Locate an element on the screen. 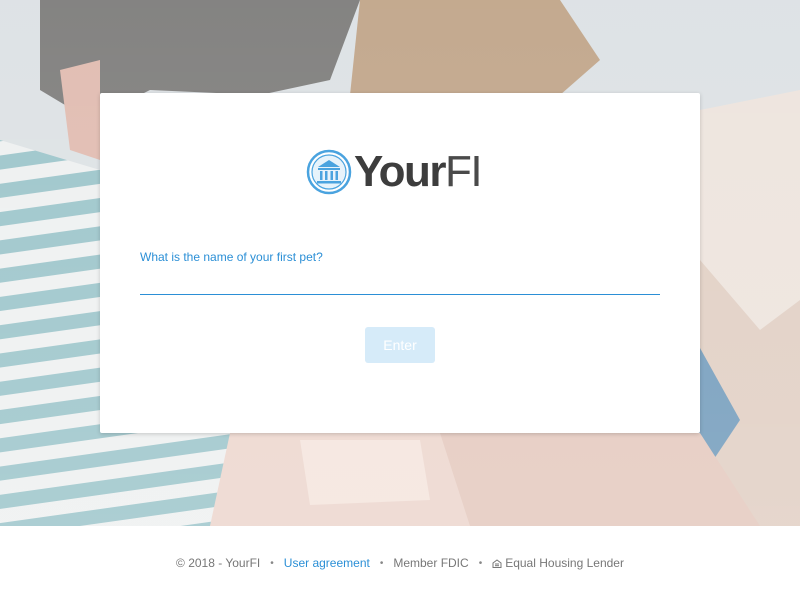 The height and width of the screenshot is (600, 800). copyright-text: © 2018 - YourFI is located at coordinates (218, 563).